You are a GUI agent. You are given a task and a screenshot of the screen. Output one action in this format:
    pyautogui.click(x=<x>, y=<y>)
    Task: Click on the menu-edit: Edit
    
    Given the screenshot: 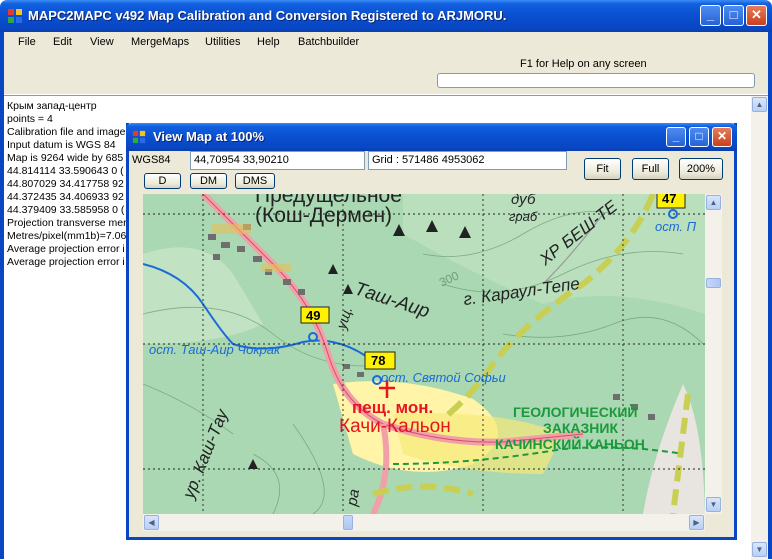 What is the action you would take?
    pyautogui.click(x=62, y=42)
    